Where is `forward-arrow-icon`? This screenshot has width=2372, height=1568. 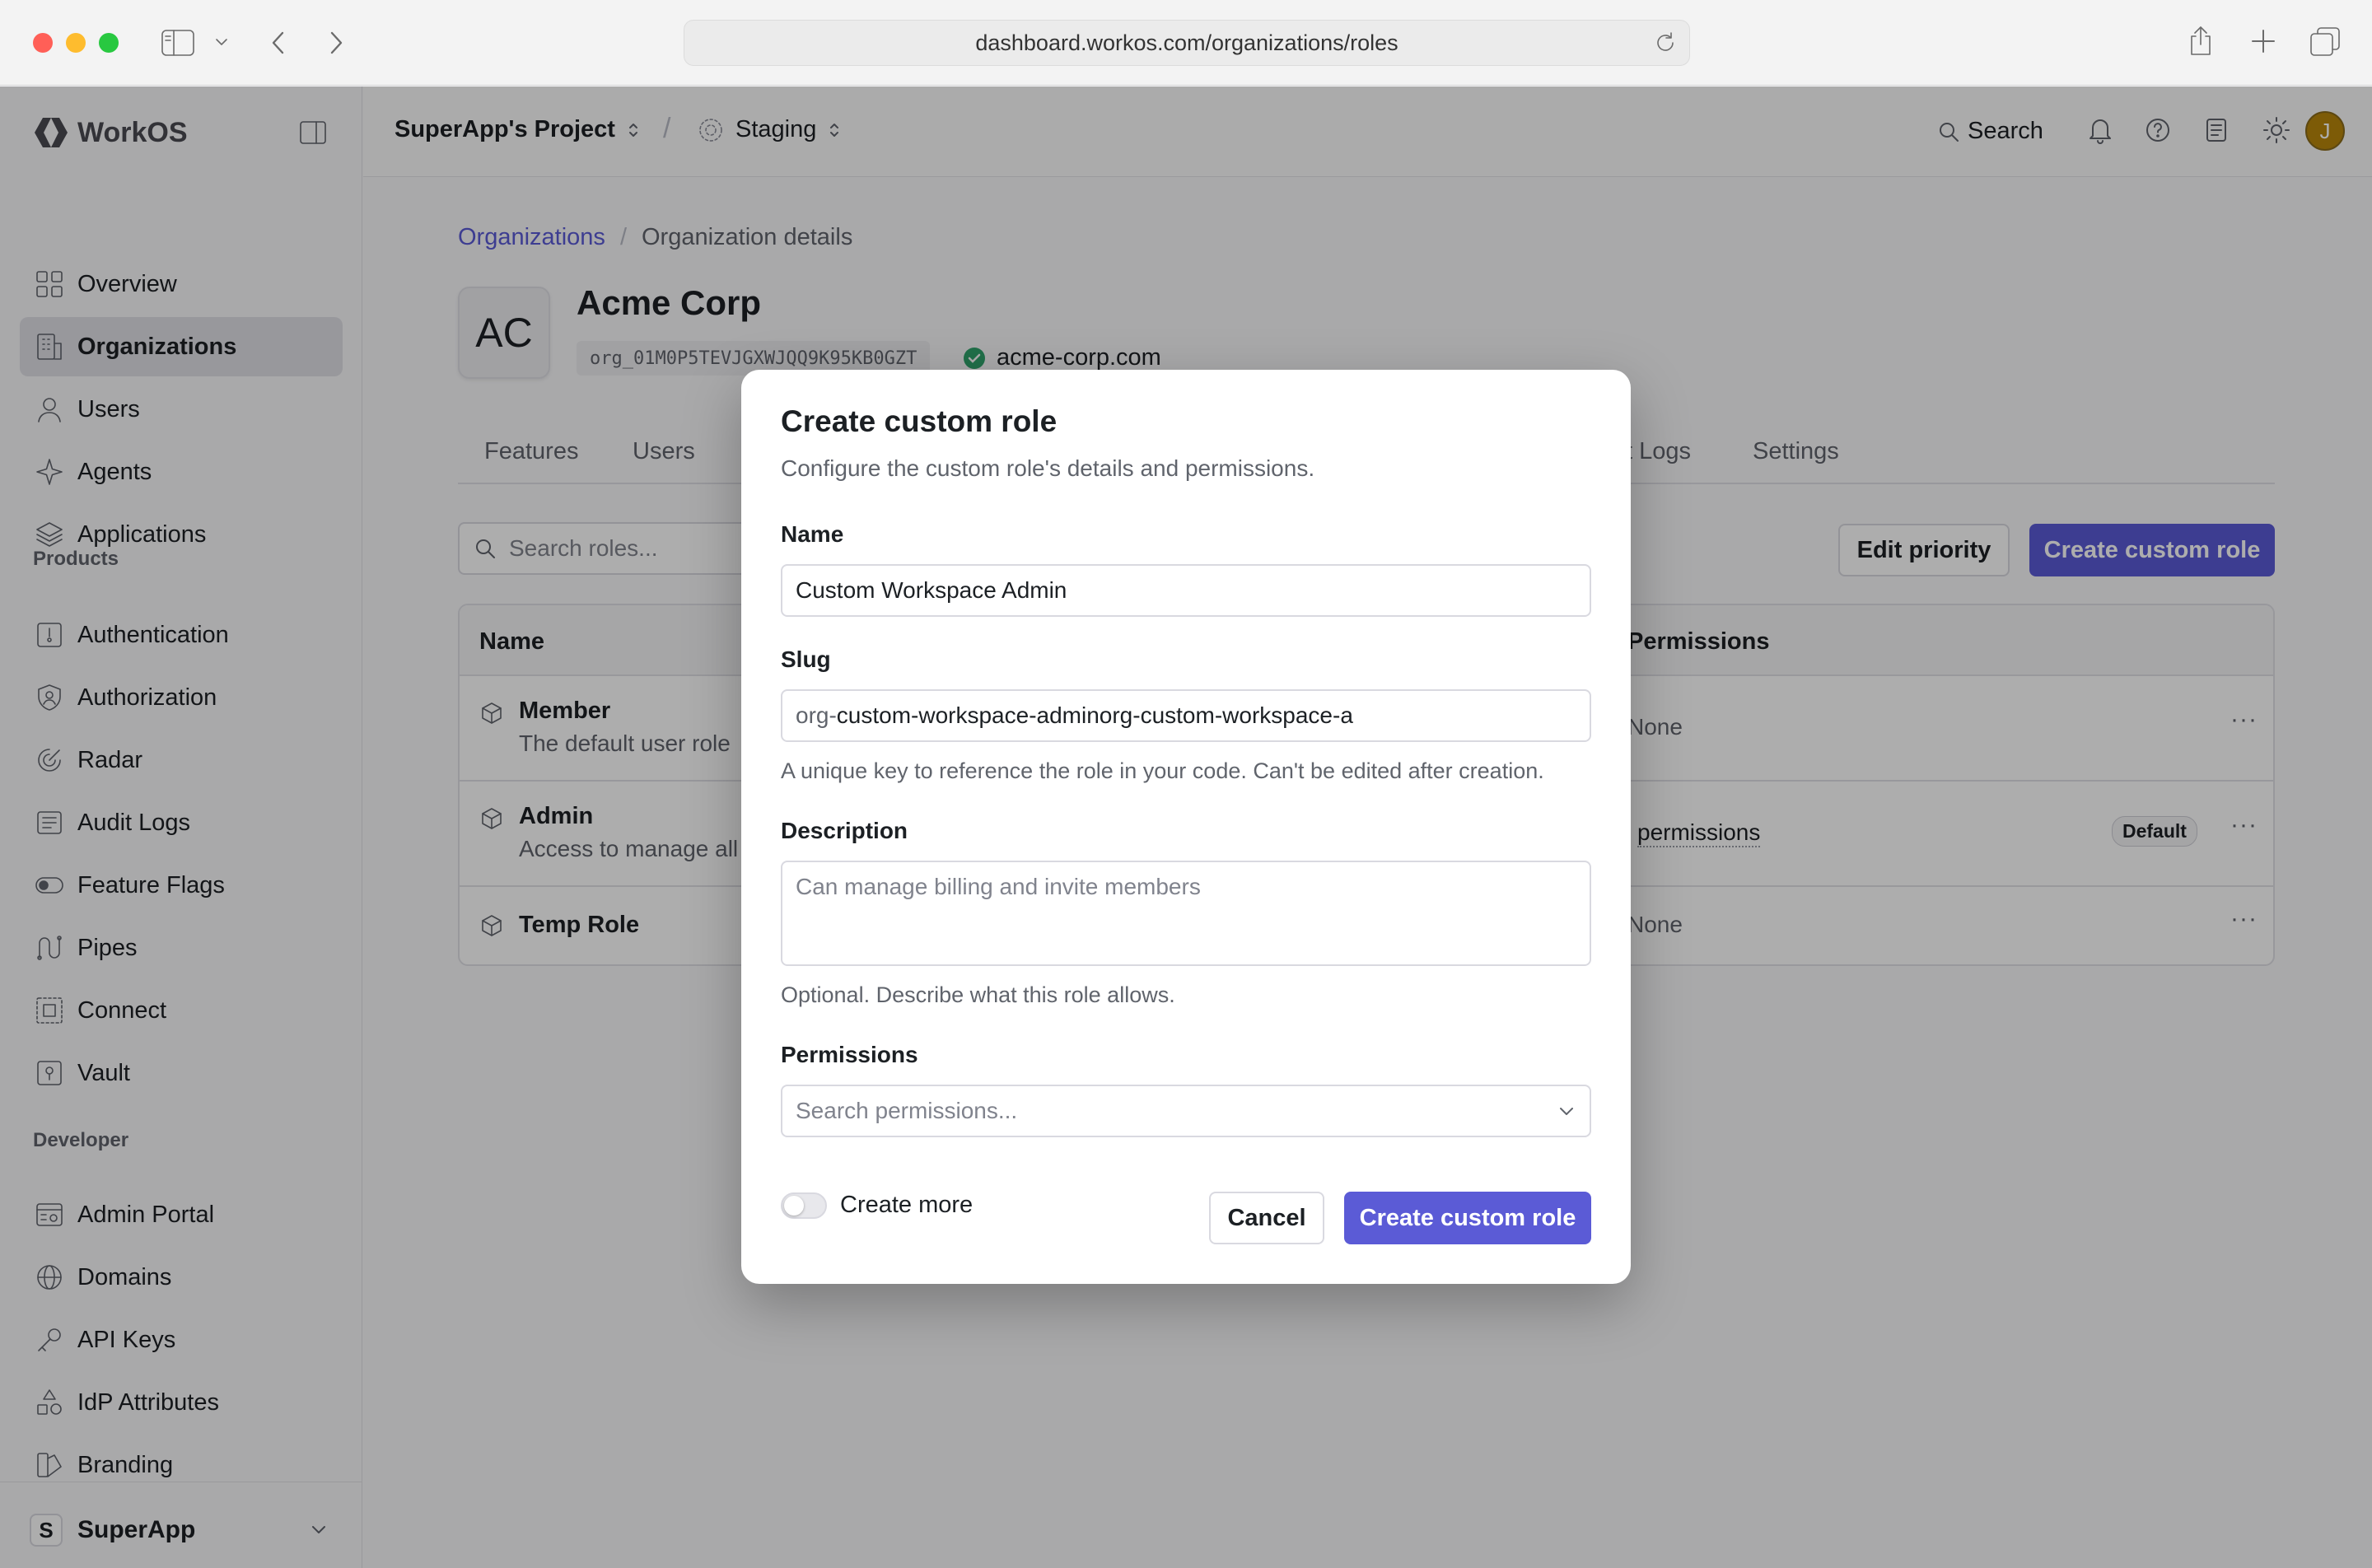 forward-arrow-icon is located at coordinates (336, 43).